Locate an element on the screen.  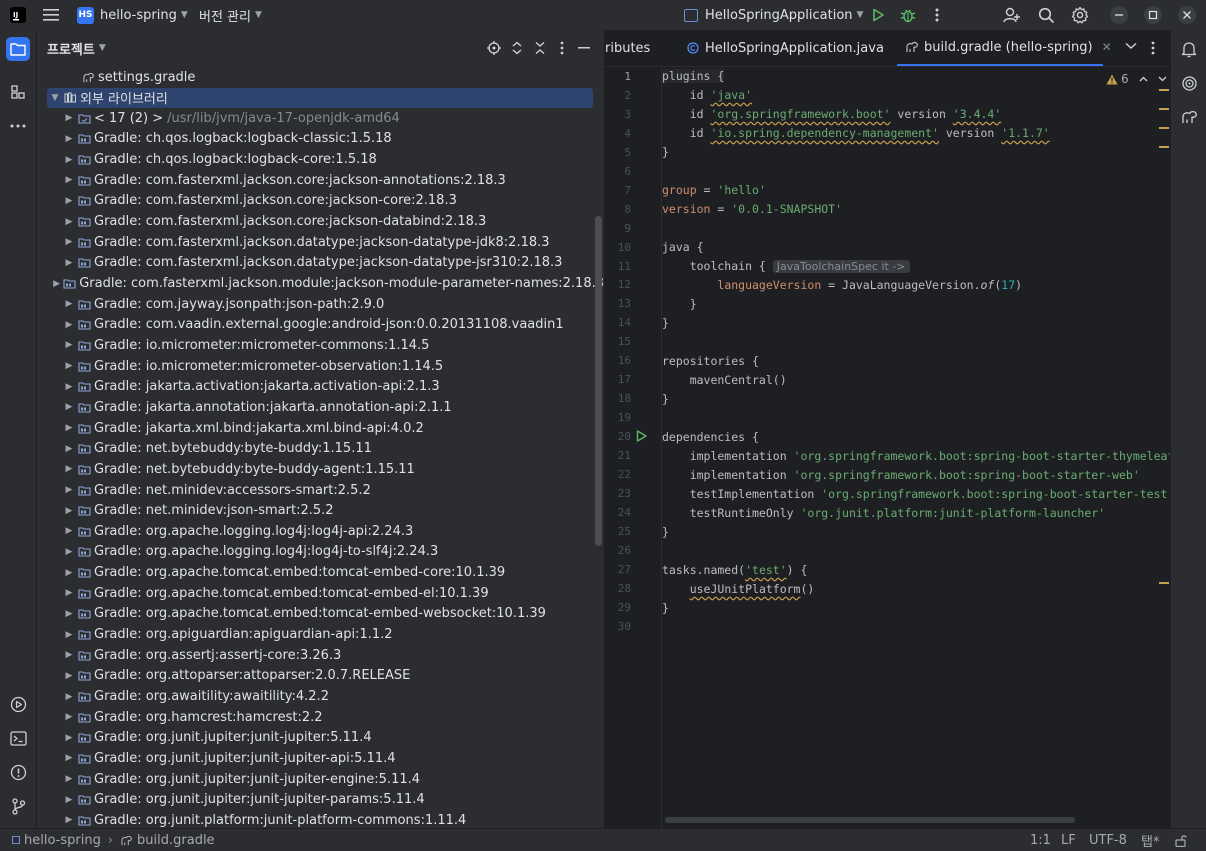
breadcrumb-project: hello-spring is located at coordinates (62, 840).